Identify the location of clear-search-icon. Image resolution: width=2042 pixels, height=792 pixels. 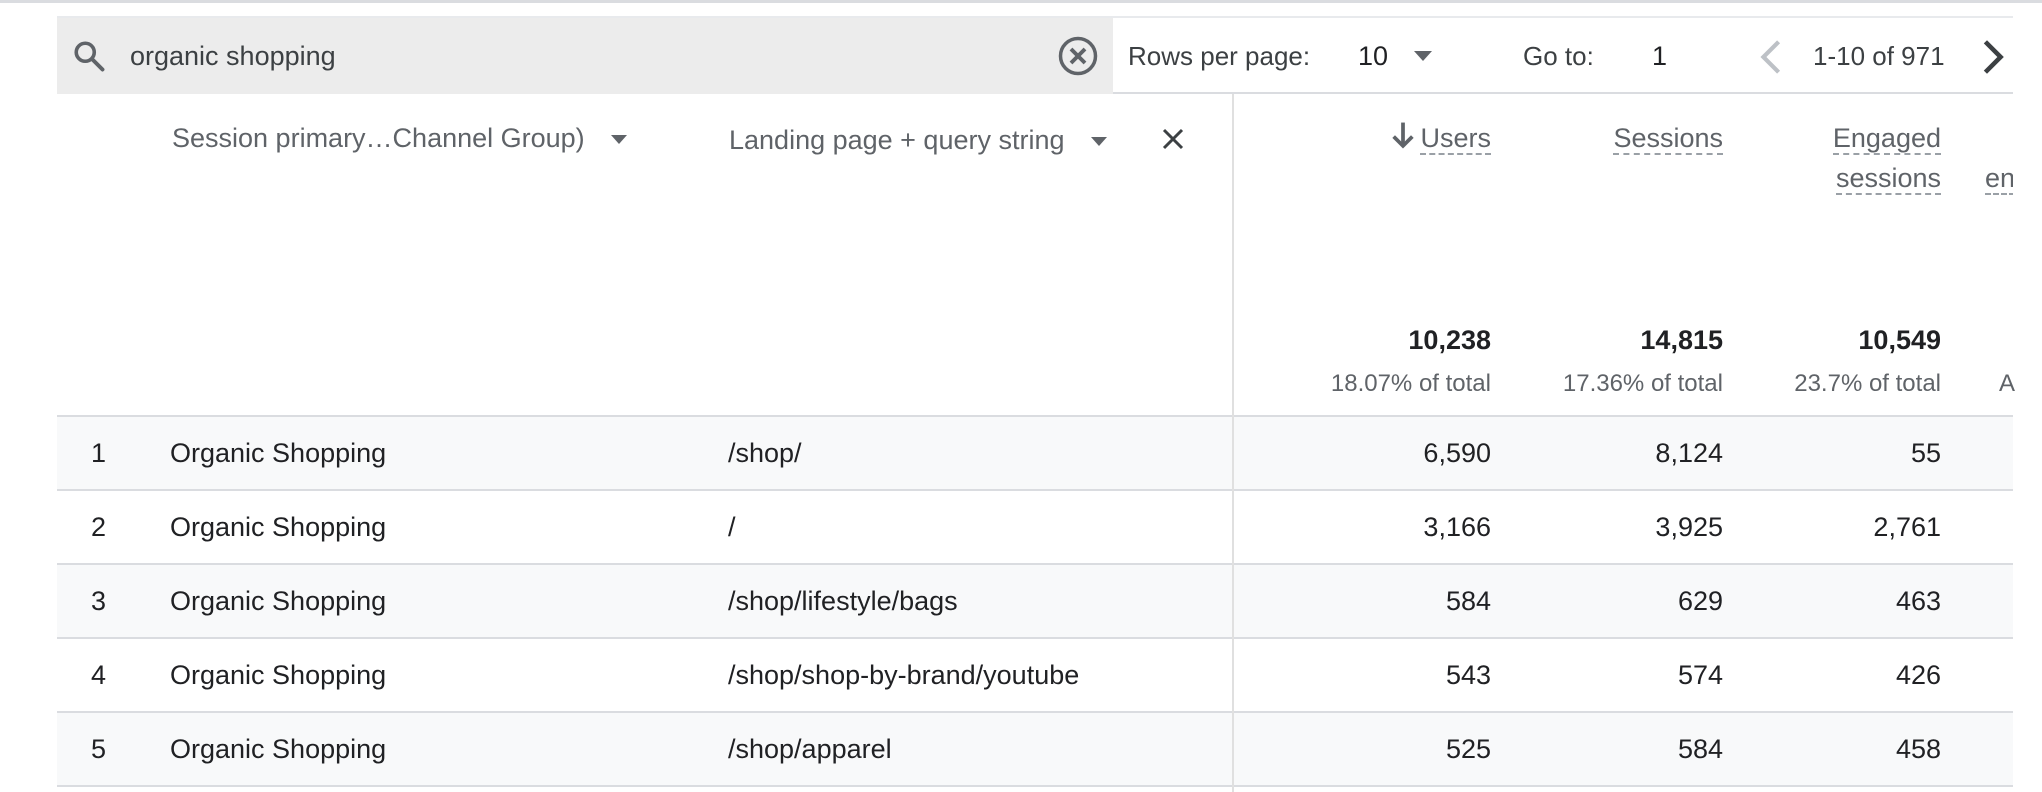
(1078, 56).